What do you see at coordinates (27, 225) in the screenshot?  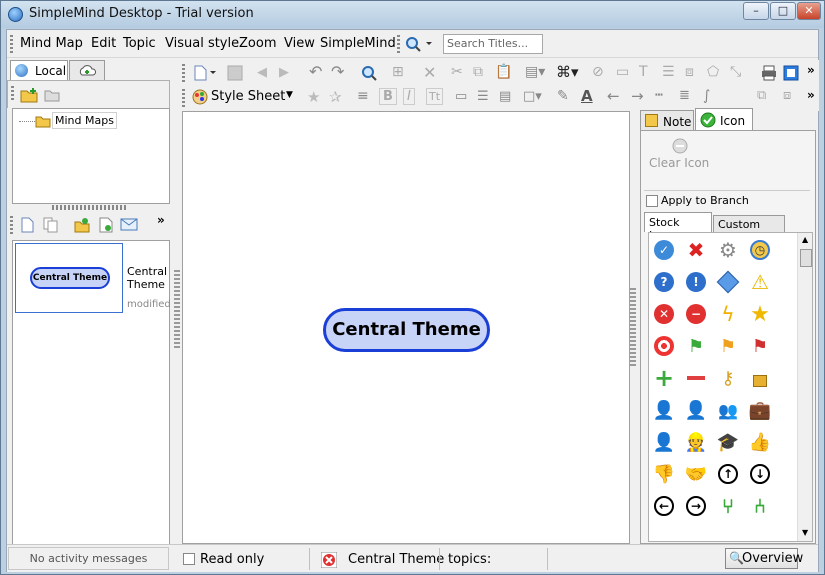 I see `new-map-icon` at bounding box center [27, 225].